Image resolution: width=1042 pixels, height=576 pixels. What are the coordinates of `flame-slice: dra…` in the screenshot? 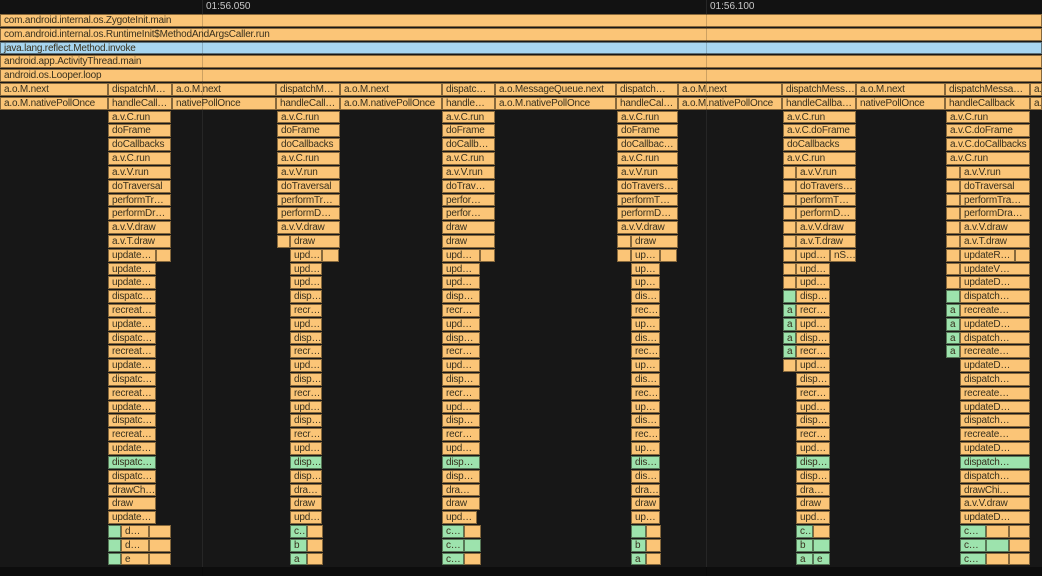 It's located at (813, 490).